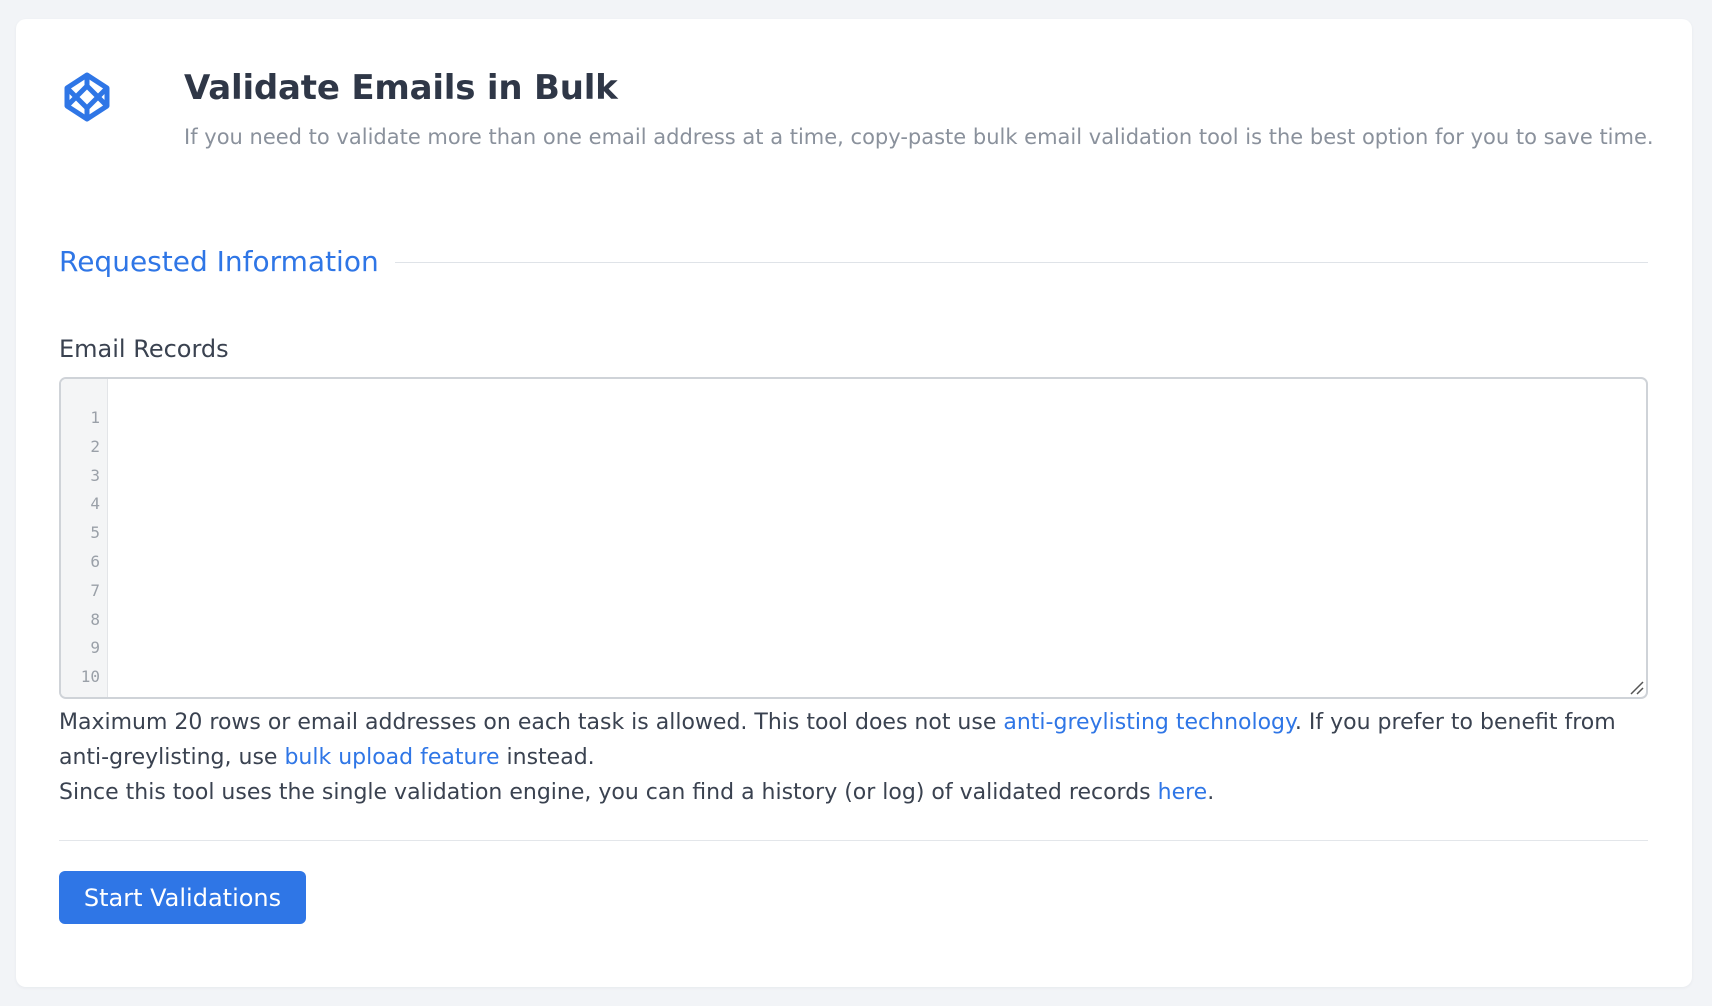  What do you see at coordinates (1183, 792) in the screenshot?
I see `history-link: here` at bounding box center [1183, 792].